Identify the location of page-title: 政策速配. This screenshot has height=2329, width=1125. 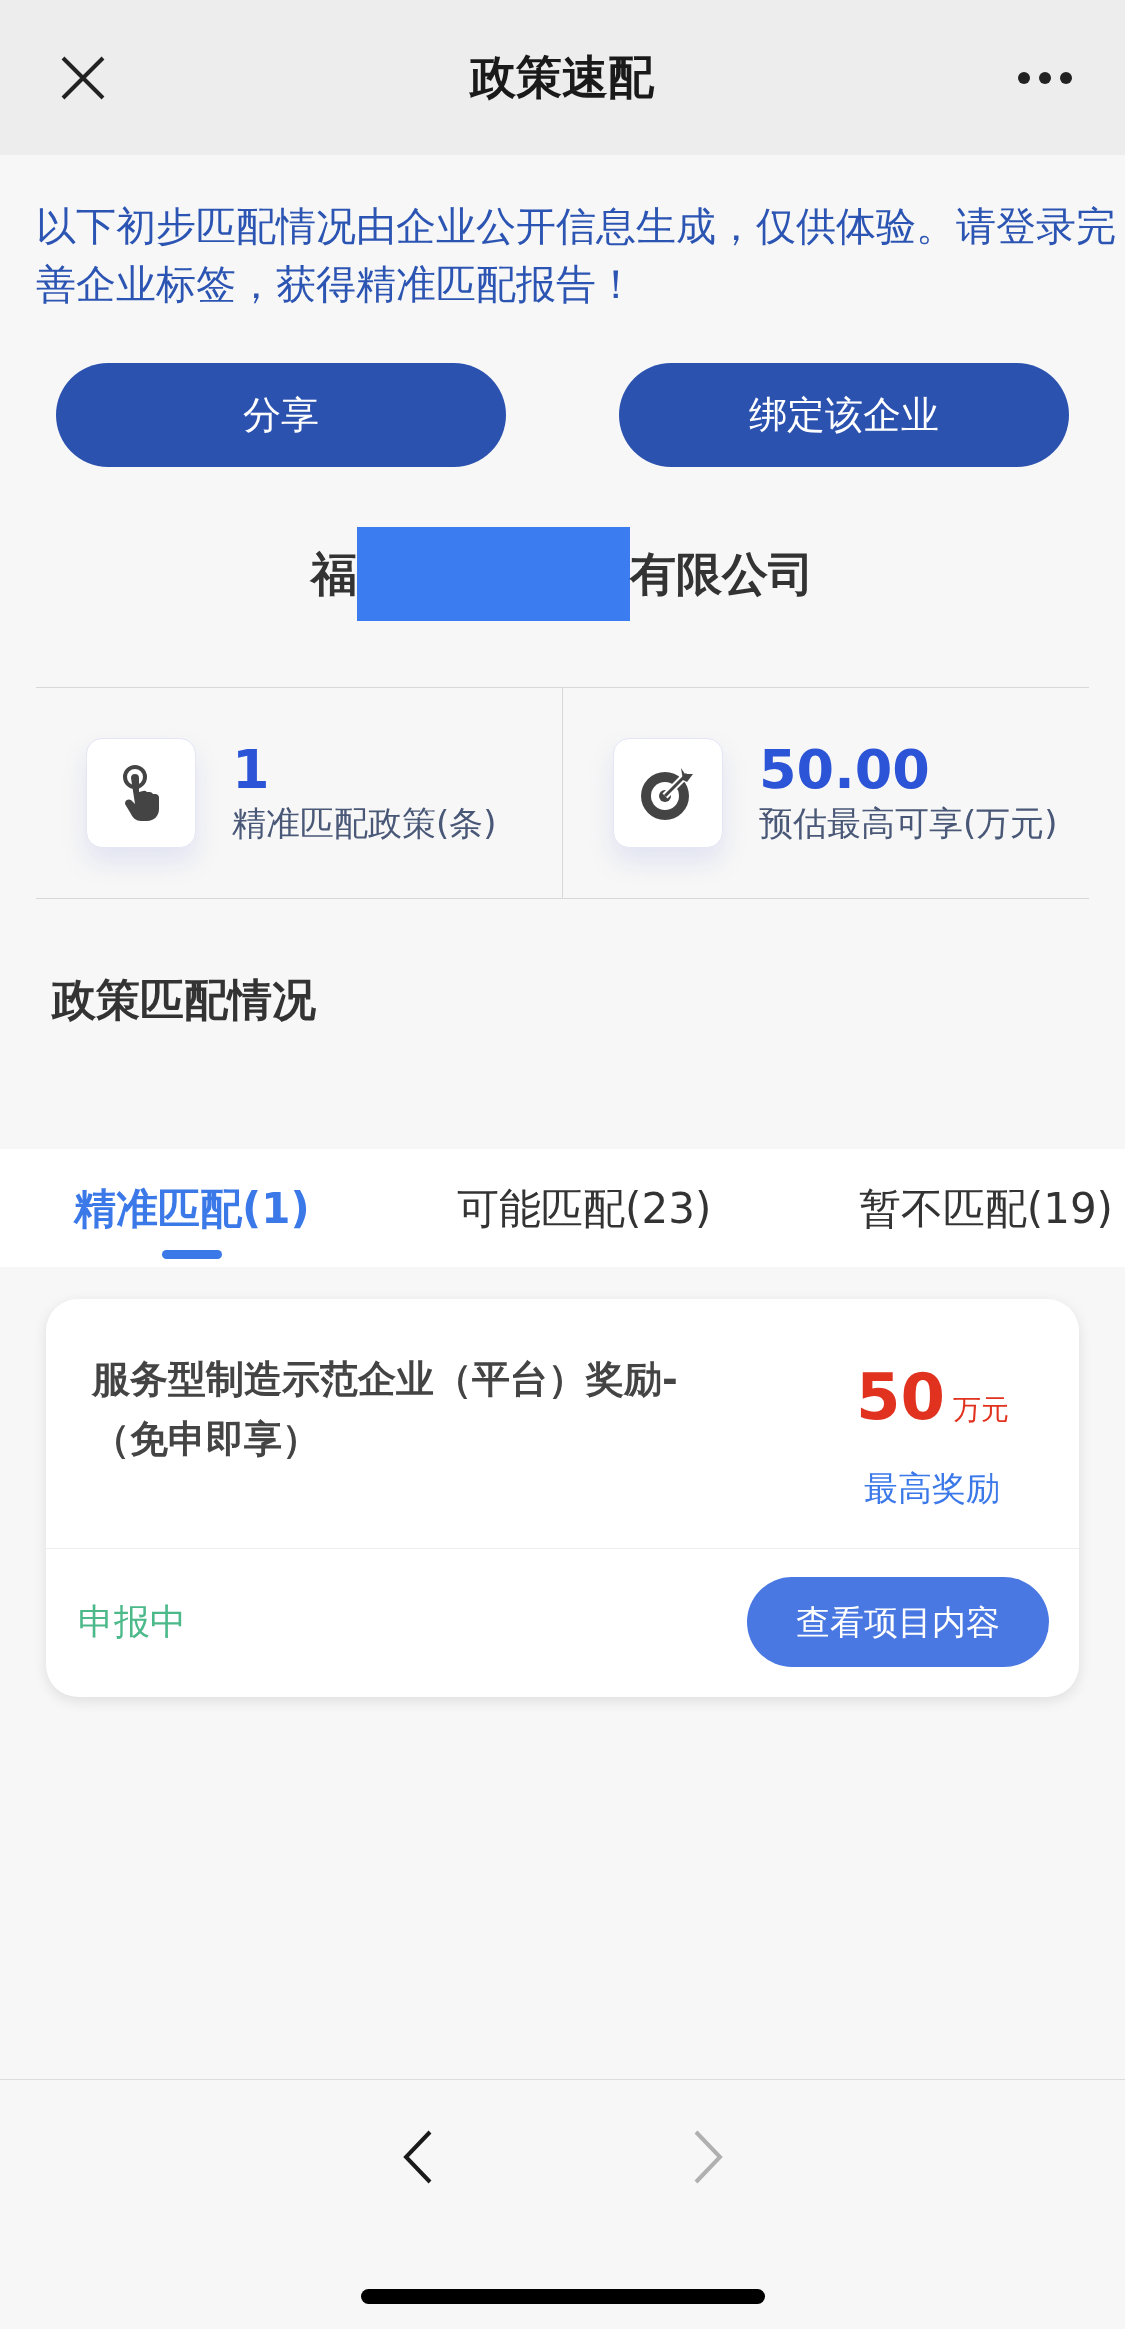
(561, 77).